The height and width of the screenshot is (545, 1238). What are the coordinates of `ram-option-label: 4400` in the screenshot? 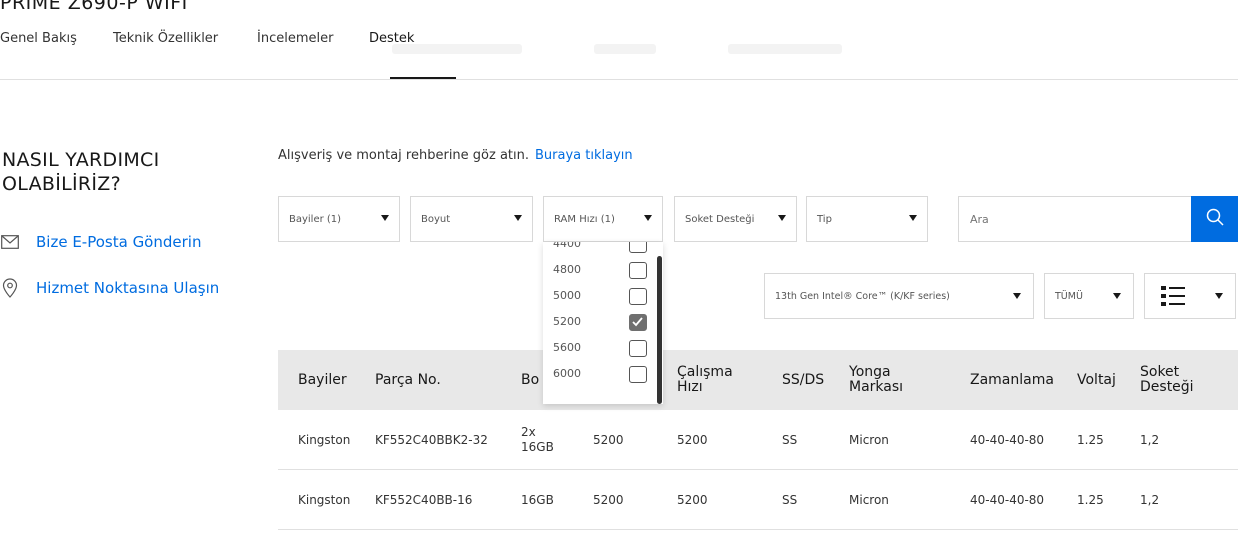 It's located at (567, 246).